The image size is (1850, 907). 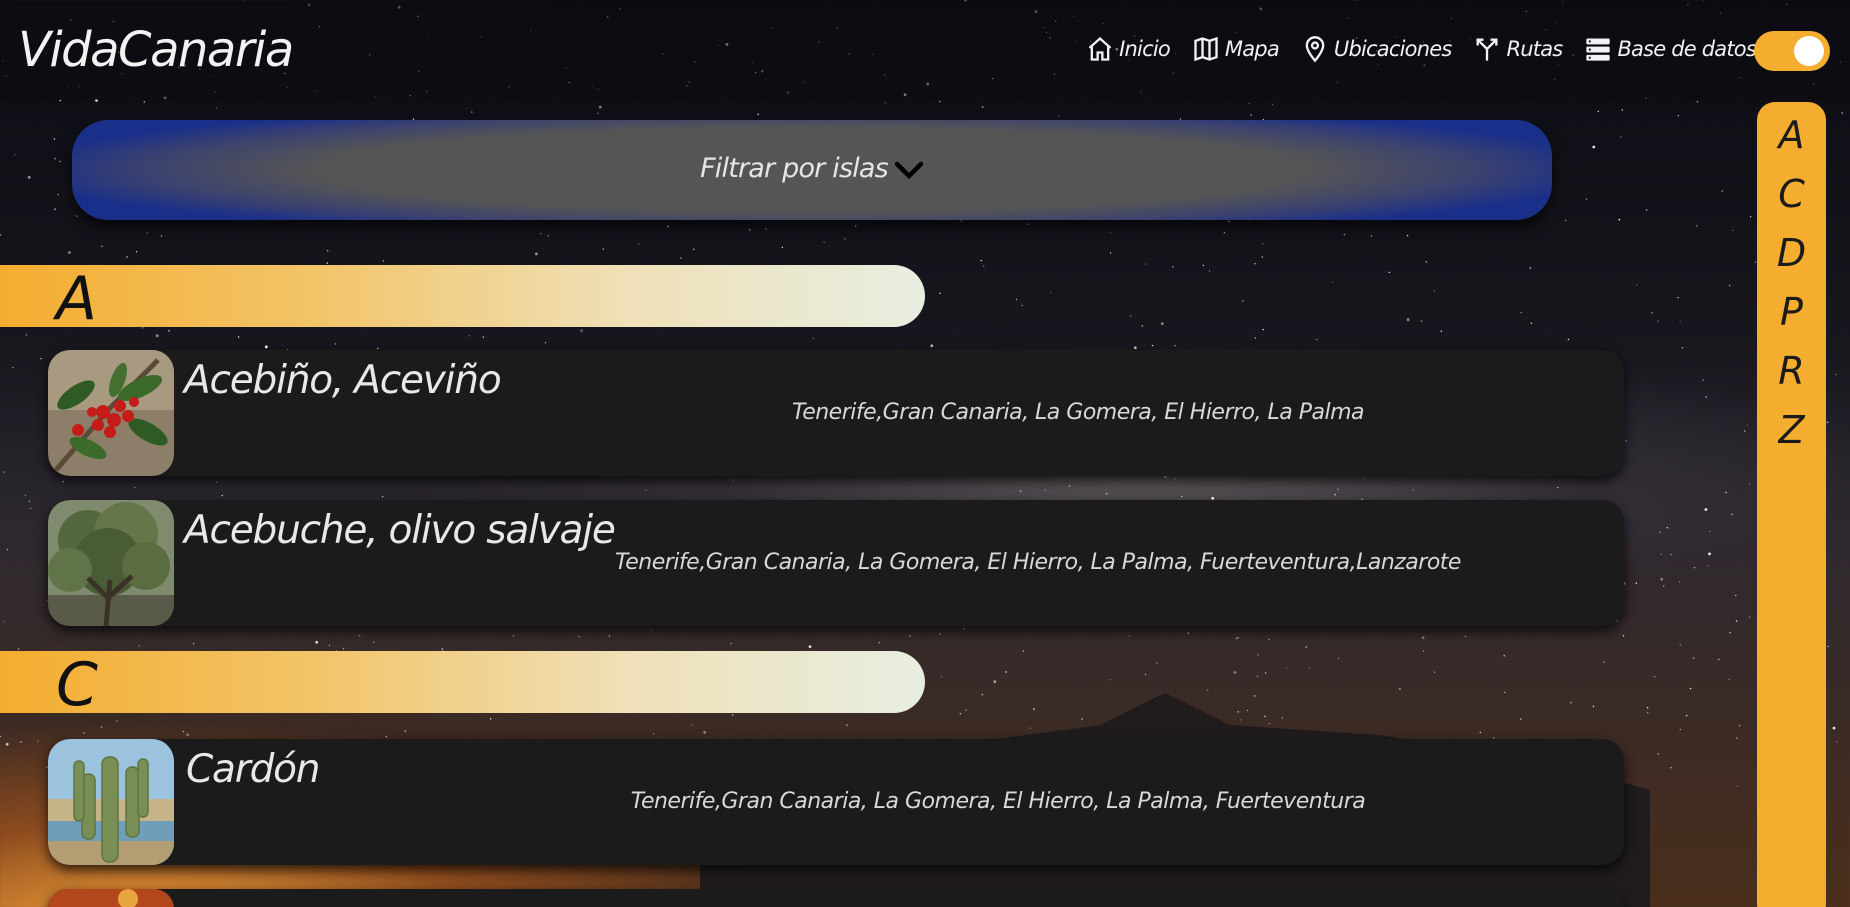 I want to click on alphabet-index-sidebar: A C D P R Z, so click(x=1791, y=504).